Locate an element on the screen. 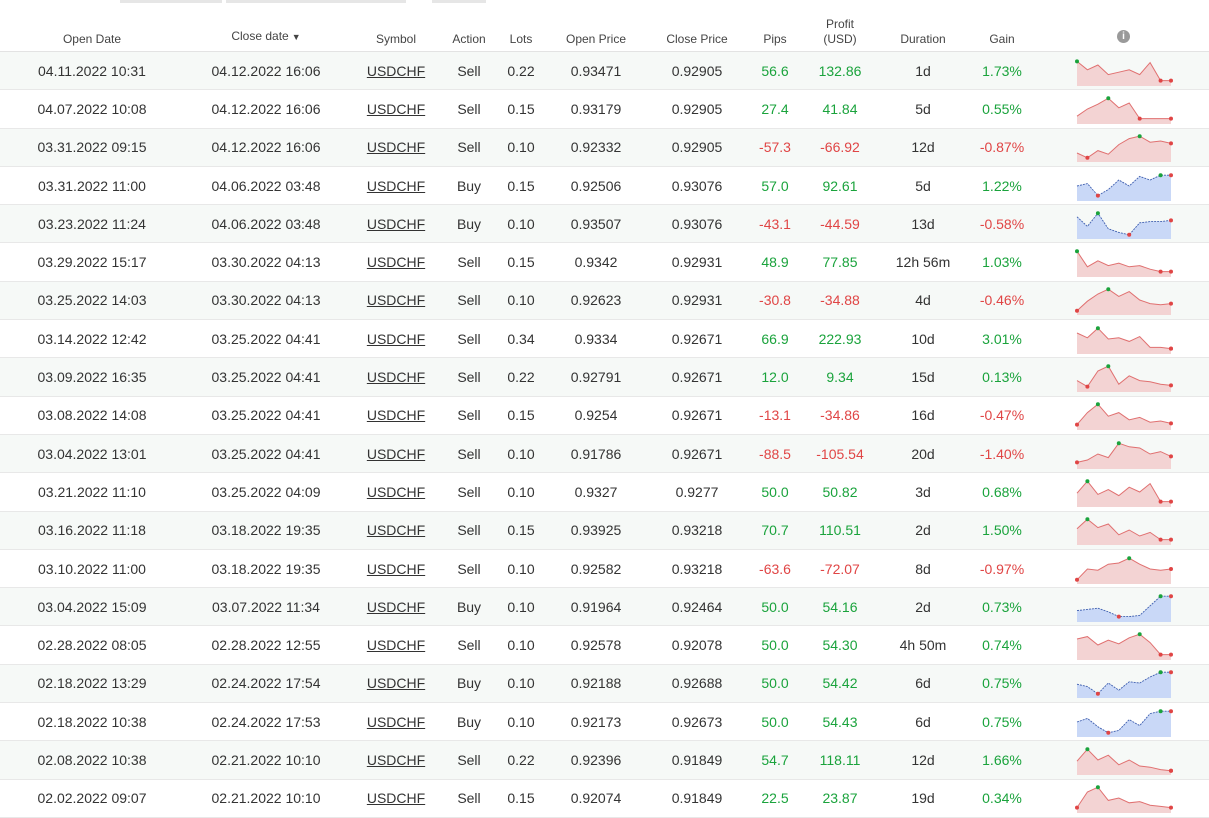 This screenshot has width=1209, height=818. cell-pips: 50.0 is located at coordinates (775, 684).